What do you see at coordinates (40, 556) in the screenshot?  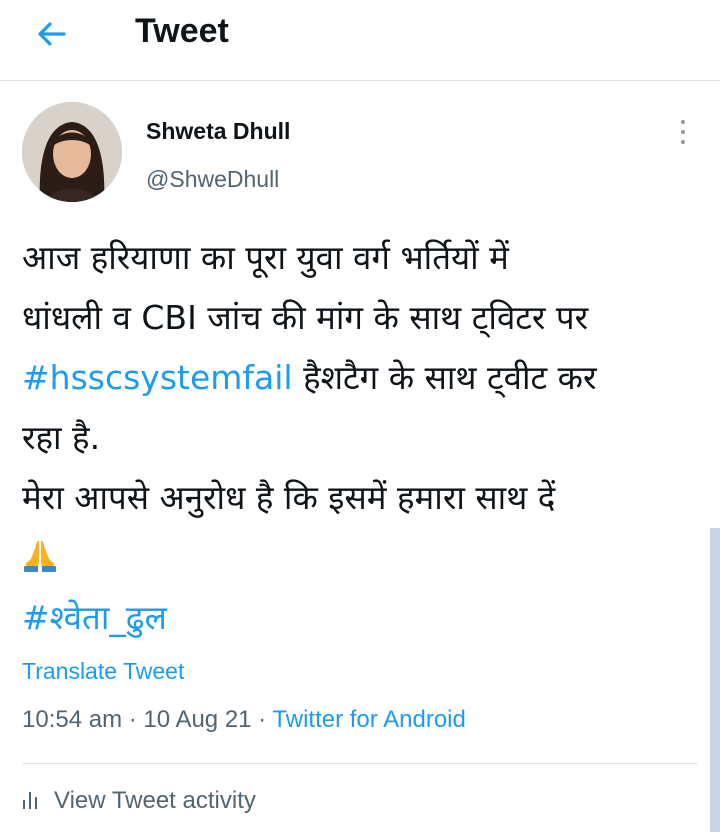 I see `folded-hands-emoji` at bounding box center [40, 556].